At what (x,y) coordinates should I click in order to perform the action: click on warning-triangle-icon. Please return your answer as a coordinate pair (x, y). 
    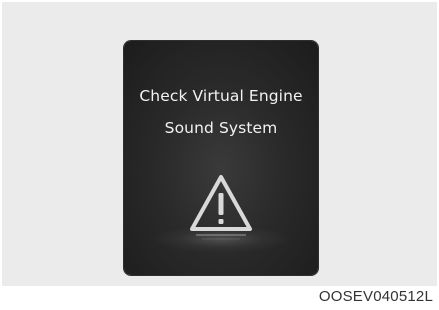
    Looking at the image, I should click on (221, 207).